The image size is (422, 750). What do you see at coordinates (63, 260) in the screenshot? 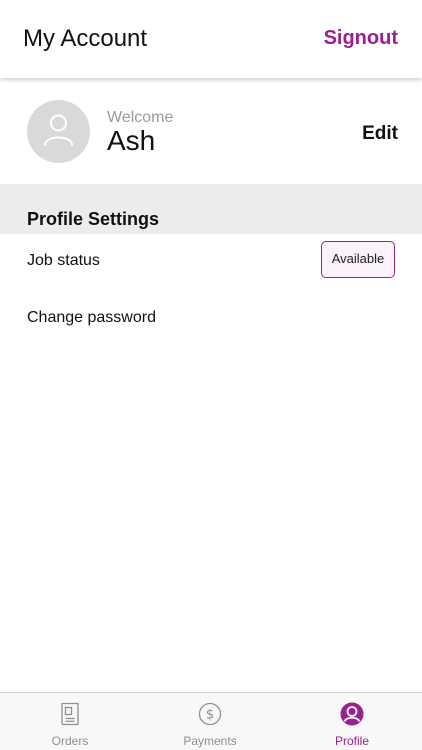
I see `job-status-label: Job status` at bounding box center [63, 260].